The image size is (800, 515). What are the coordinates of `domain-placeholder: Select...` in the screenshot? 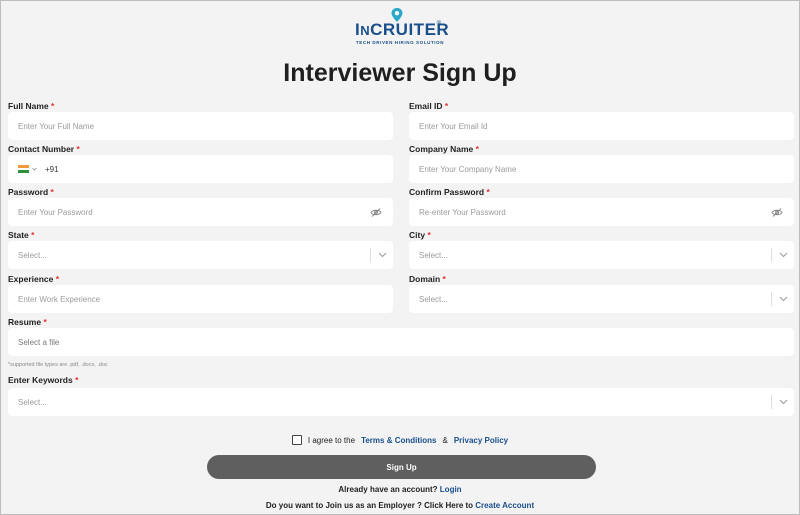 It's located at (433, 299).